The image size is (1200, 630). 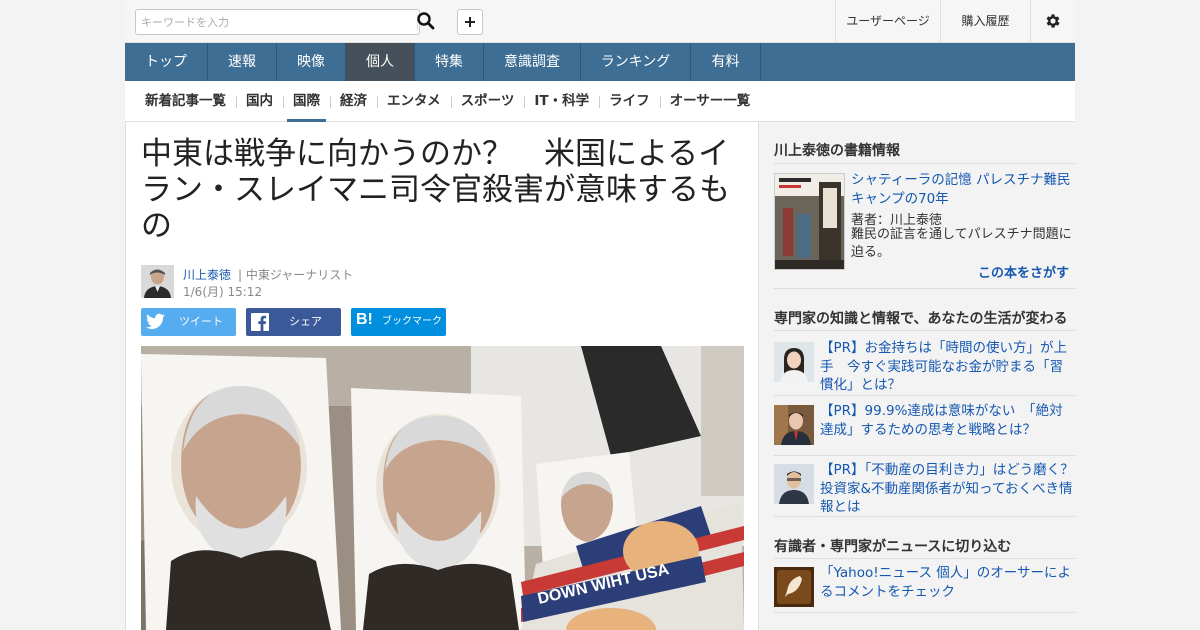 What do you see at coordinates (837, 151) in the screenshot?
I see `book-section-title: 川上泰徳の書籍情報` at bounding box center [837, 151].